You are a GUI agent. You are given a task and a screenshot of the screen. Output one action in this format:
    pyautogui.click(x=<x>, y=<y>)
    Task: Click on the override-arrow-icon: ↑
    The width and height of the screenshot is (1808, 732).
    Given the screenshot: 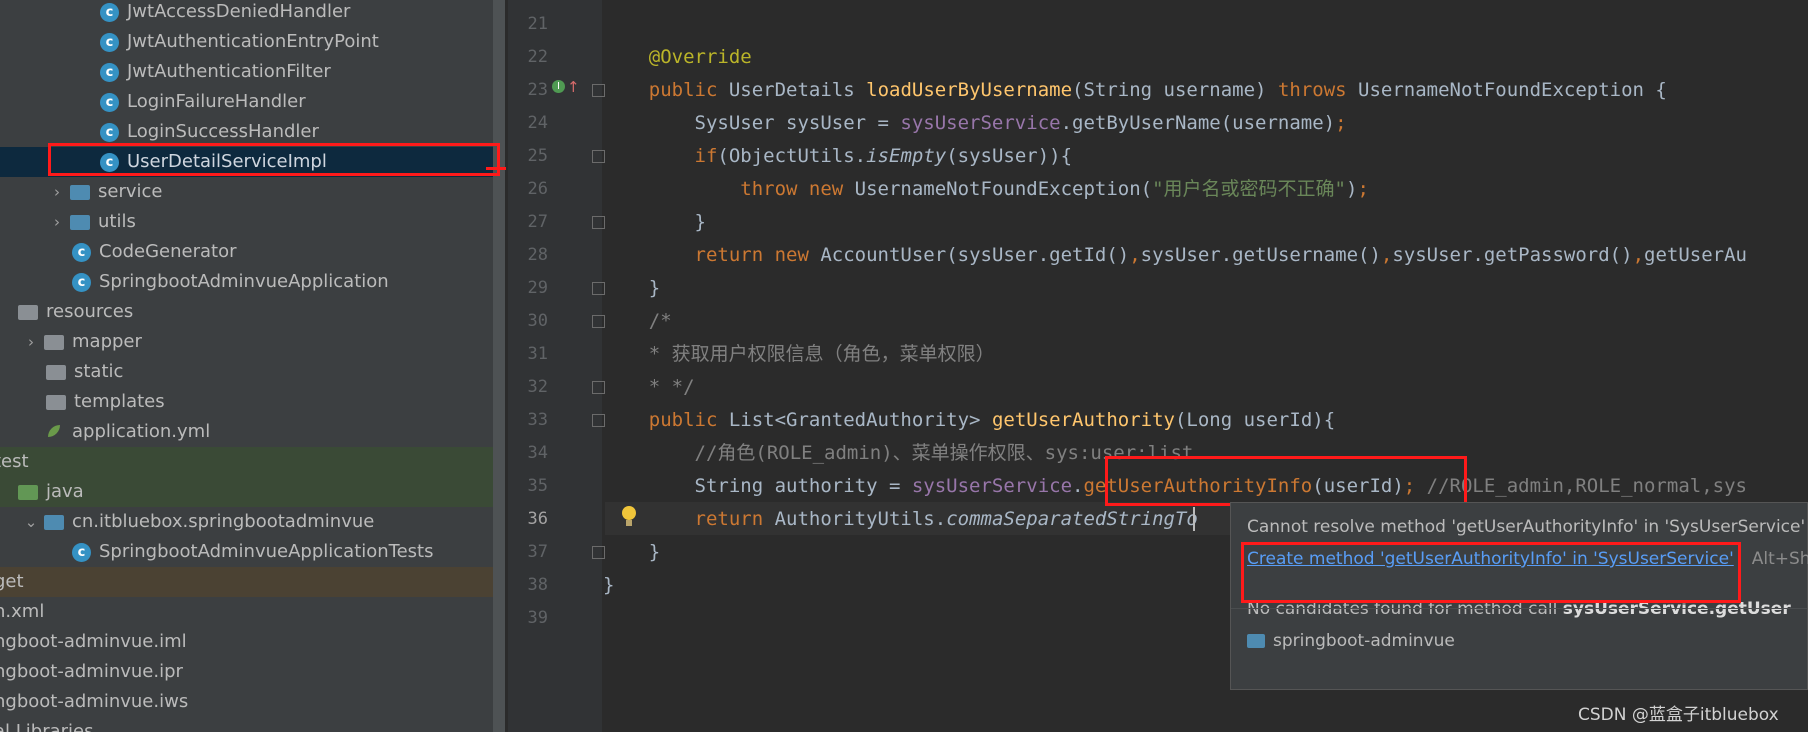 What is the action you would take?
    pyautogui.click(x=573, y=87)
    